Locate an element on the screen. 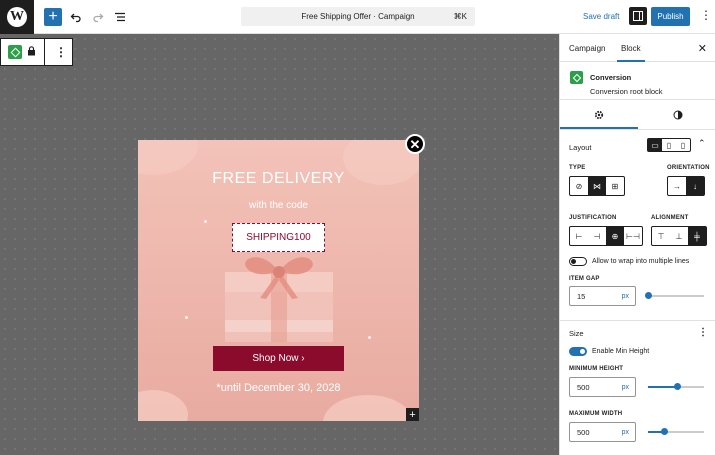 The width and height of the screenshot is (715, 455). publish-button: Publish is located at coordinates (670, 16).